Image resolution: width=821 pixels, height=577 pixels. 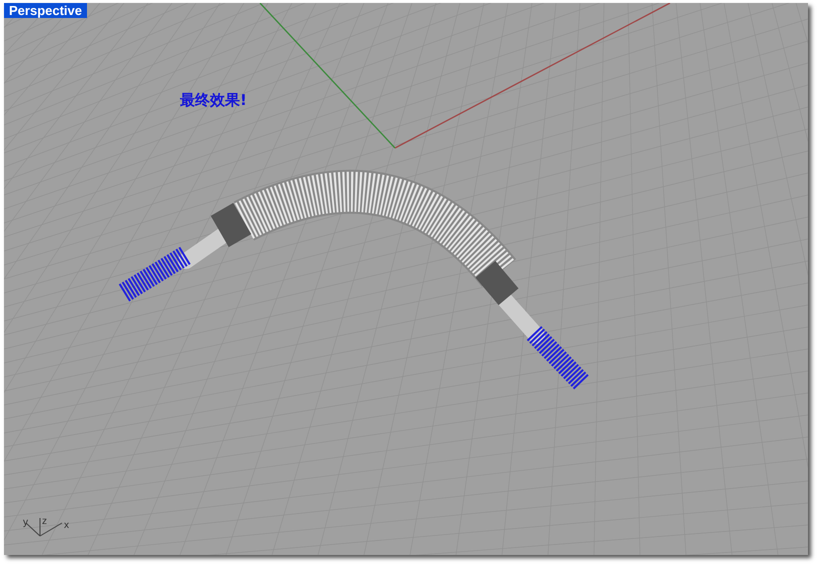 What do you see at coordinates (45, 10) in the screenshot?
I see `viewport-title: Perspective` at bounding box center [45, 10].